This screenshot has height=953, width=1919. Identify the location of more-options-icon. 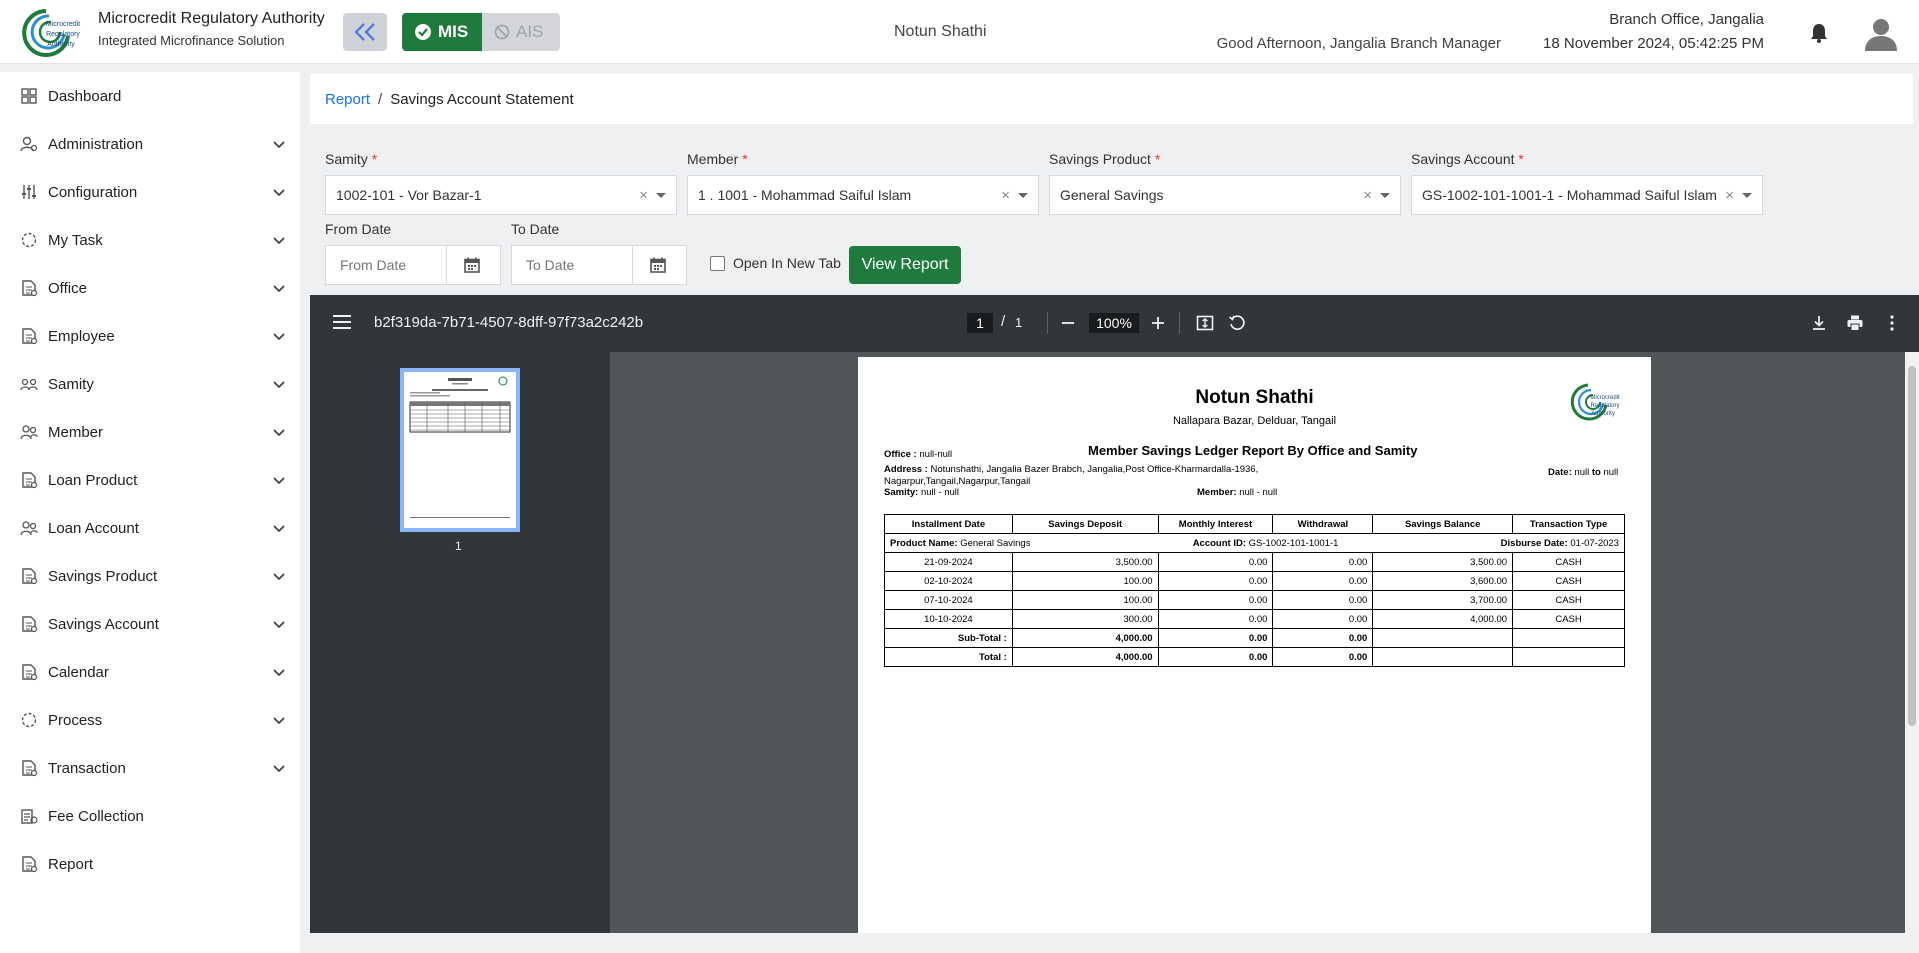
(1892, 323).